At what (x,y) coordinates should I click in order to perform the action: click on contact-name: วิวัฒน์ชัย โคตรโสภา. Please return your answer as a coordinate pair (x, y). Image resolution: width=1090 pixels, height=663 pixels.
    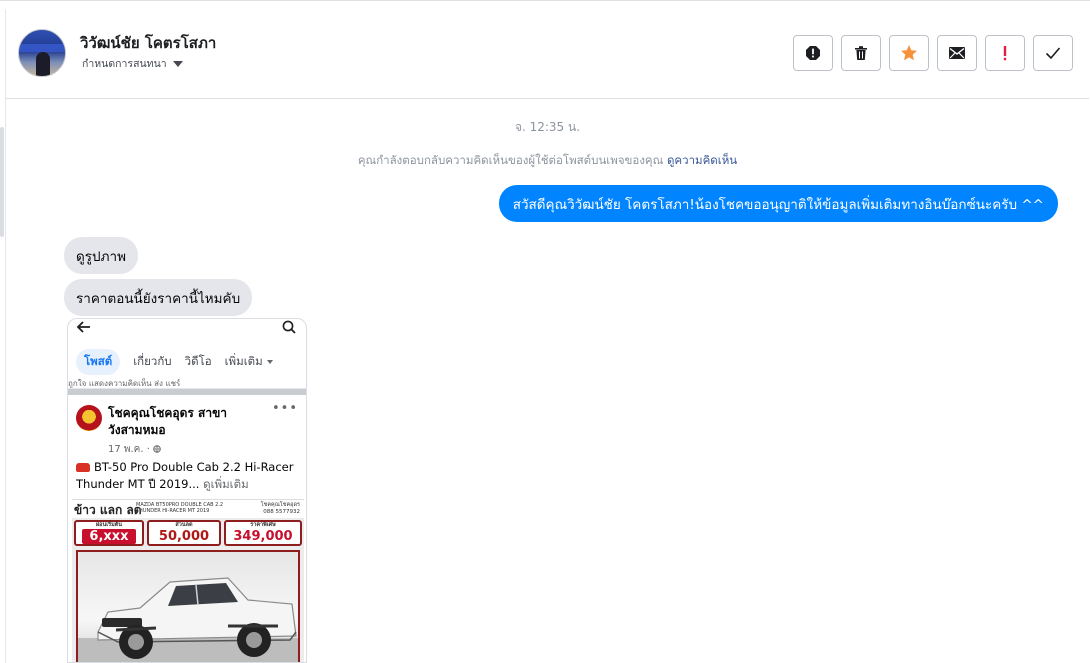
    Looking at the image, I should click on (148, 43).